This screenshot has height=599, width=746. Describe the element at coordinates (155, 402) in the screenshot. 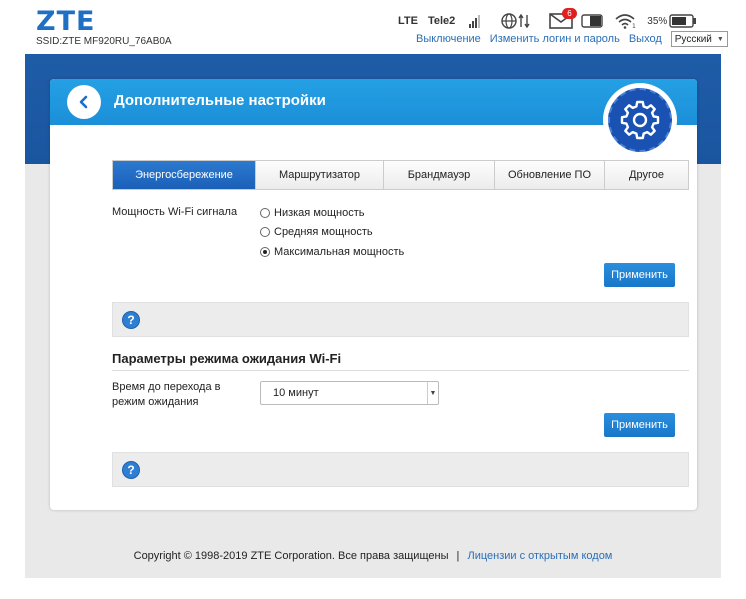

I see `standby-time-label-line2: режим ожидания` at that location.